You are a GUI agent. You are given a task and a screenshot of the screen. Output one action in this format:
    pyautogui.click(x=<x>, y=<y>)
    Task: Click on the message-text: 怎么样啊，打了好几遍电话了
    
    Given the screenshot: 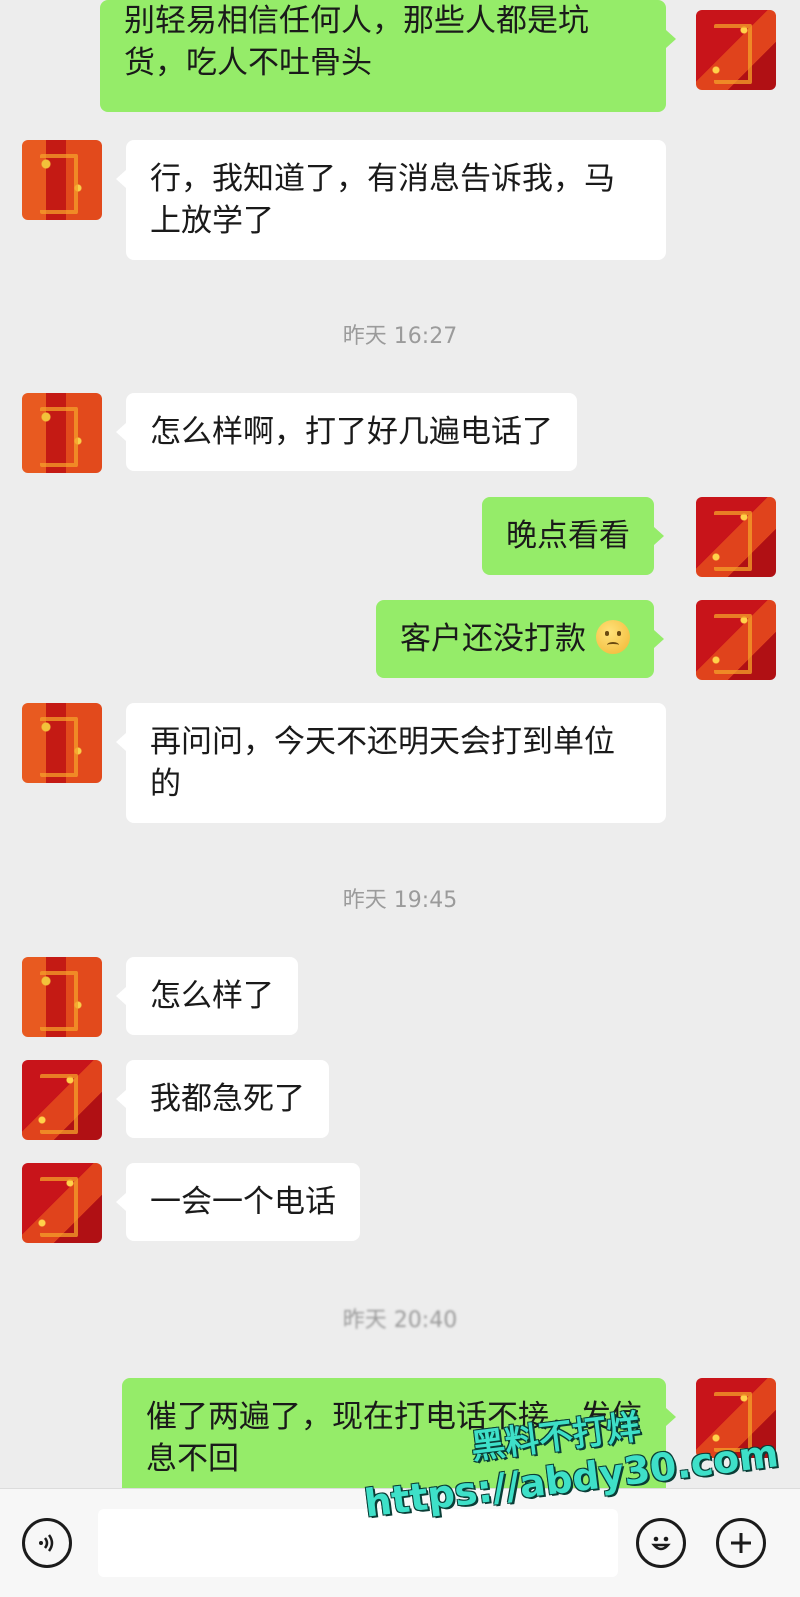 What is the action you would take?
    pyautogui.click(x=351, y=432)
    